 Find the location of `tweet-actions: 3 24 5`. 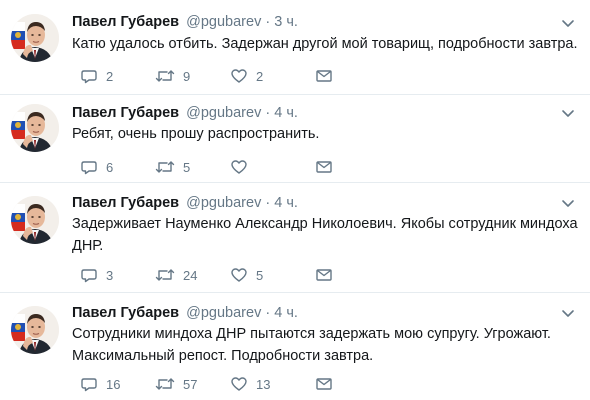

tweet-actions: 3 24 5 is located at coordinates (210, 275).